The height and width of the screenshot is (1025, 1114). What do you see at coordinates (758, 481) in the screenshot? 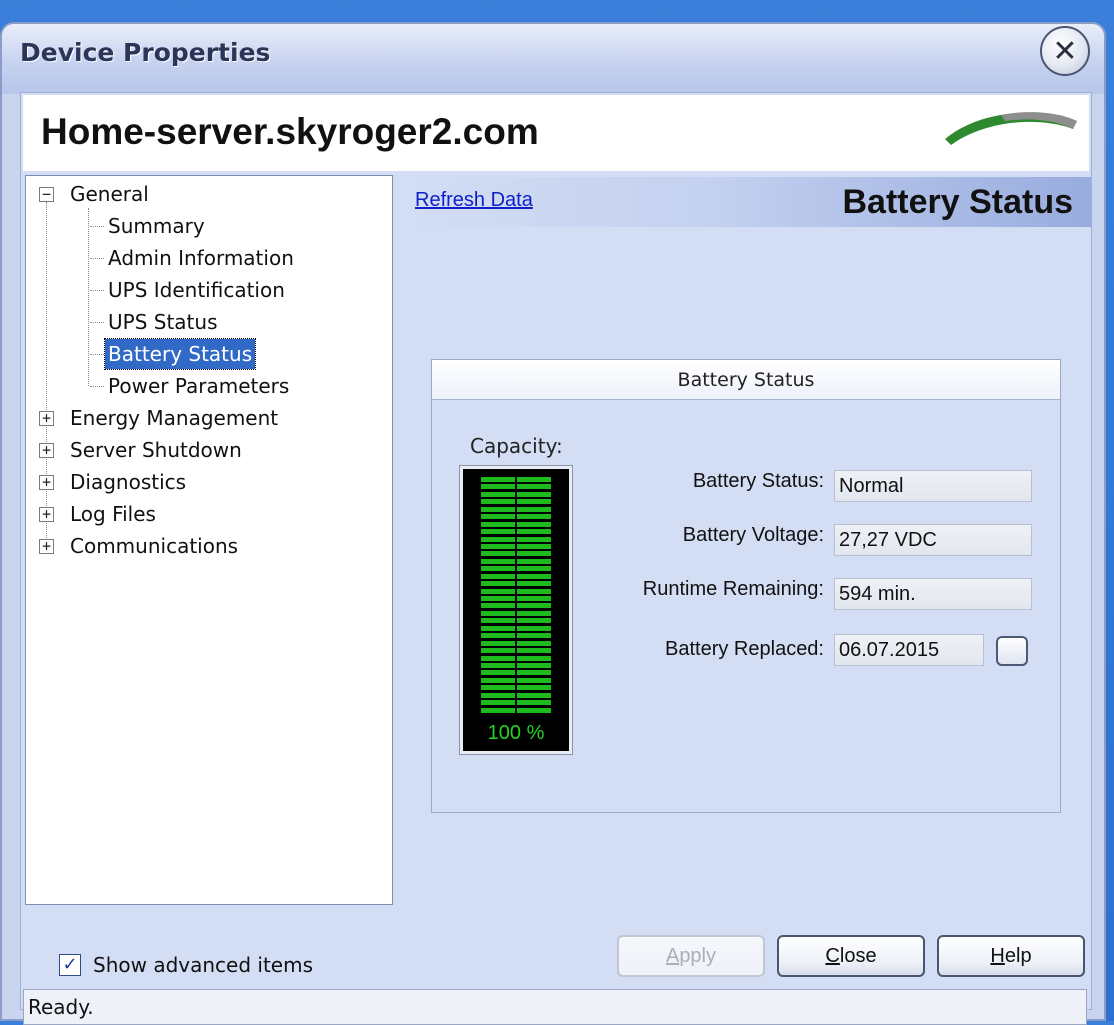
I see `battery-status-label: Battery Status:` at bounding box center [758, 481].